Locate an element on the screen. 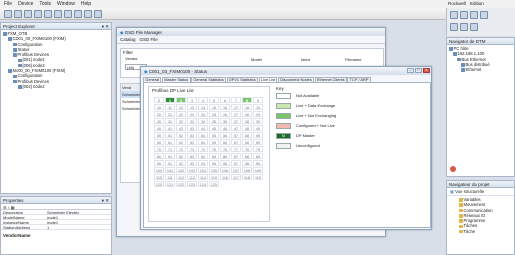  live-list-cell: 41 is located at coordinates (170, 128).